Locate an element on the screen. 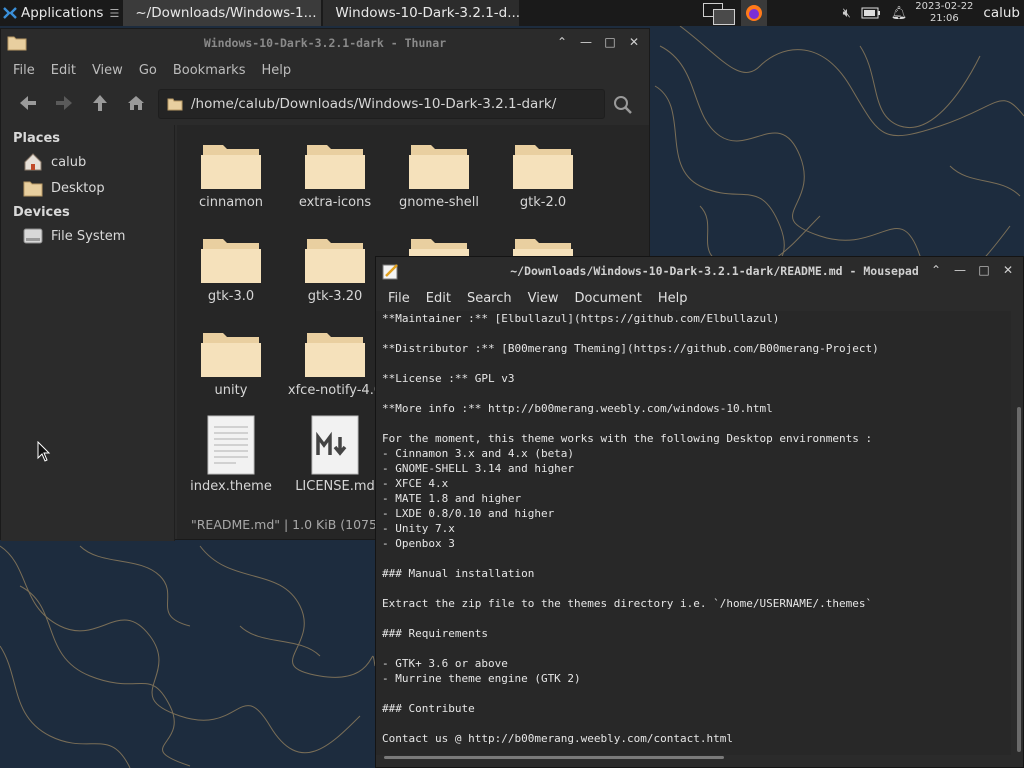  file-item: gtk-3.0 is located at coordinates (231, 269).